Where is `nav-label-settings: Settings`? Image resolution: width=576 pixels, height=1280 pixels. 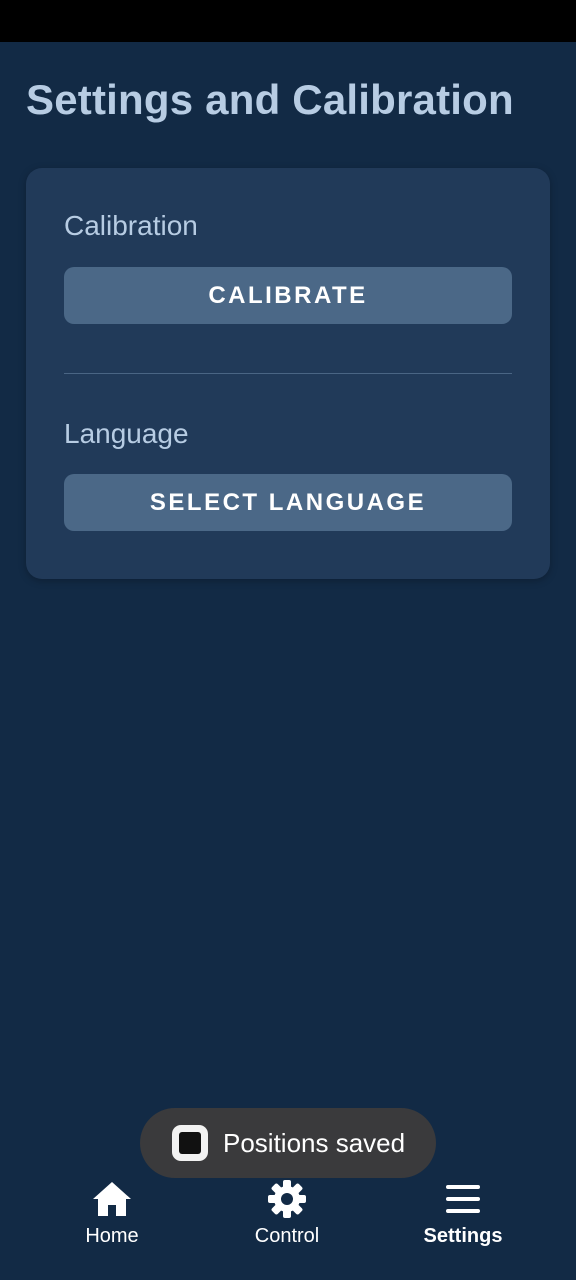
nav-label-settings: Settings is located at coordinates (463, 1236).